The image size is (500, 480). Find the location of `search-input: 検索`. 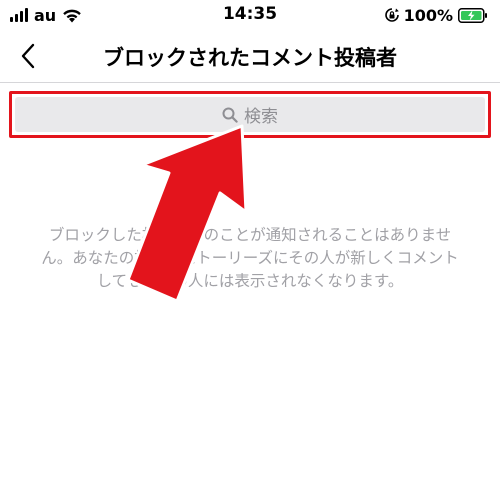

search-input: 検索 is located at coordinates (250, 114).